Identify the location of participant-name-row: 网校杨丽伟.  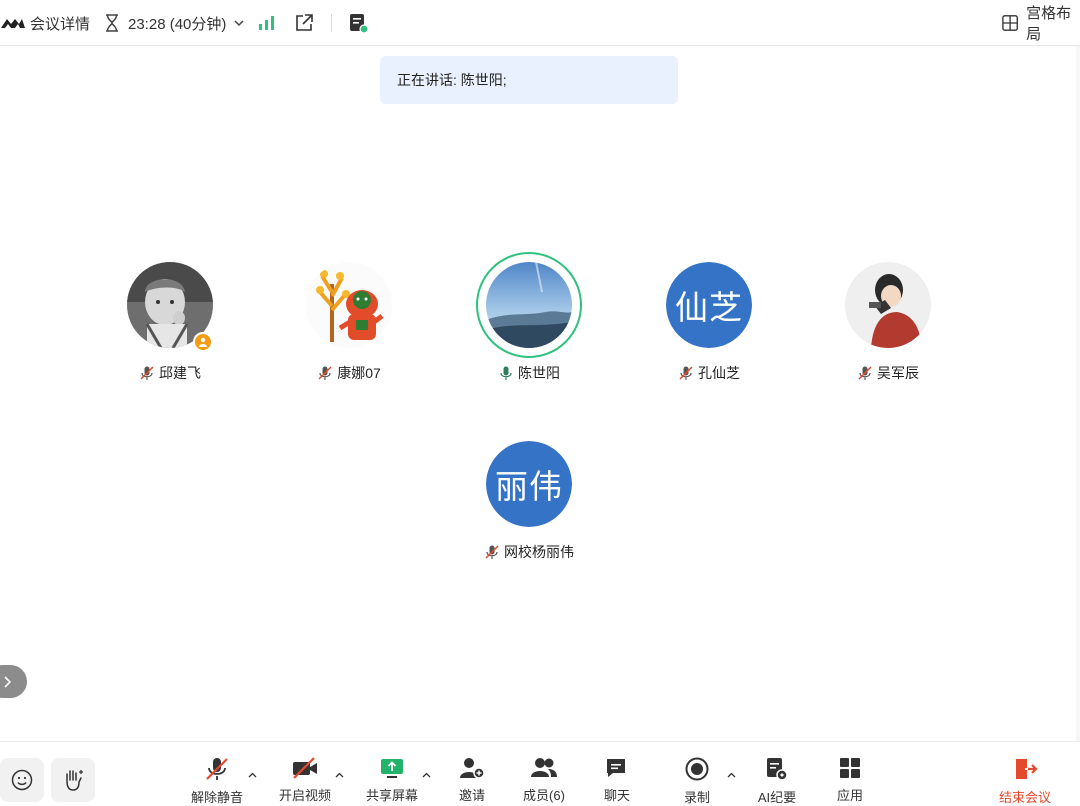
(529, 552).